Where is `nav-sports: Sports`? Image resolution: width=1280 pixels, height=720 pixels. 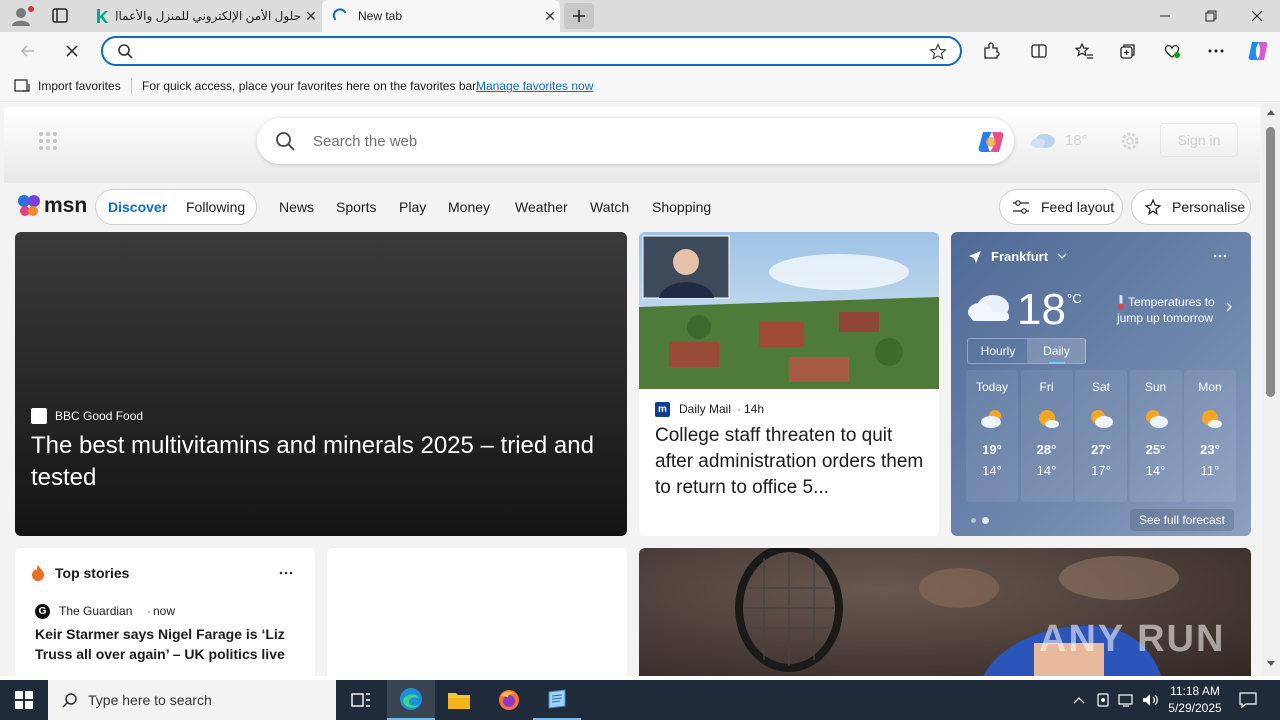
nav-sports: Sports is located at coordinates (356, 207).